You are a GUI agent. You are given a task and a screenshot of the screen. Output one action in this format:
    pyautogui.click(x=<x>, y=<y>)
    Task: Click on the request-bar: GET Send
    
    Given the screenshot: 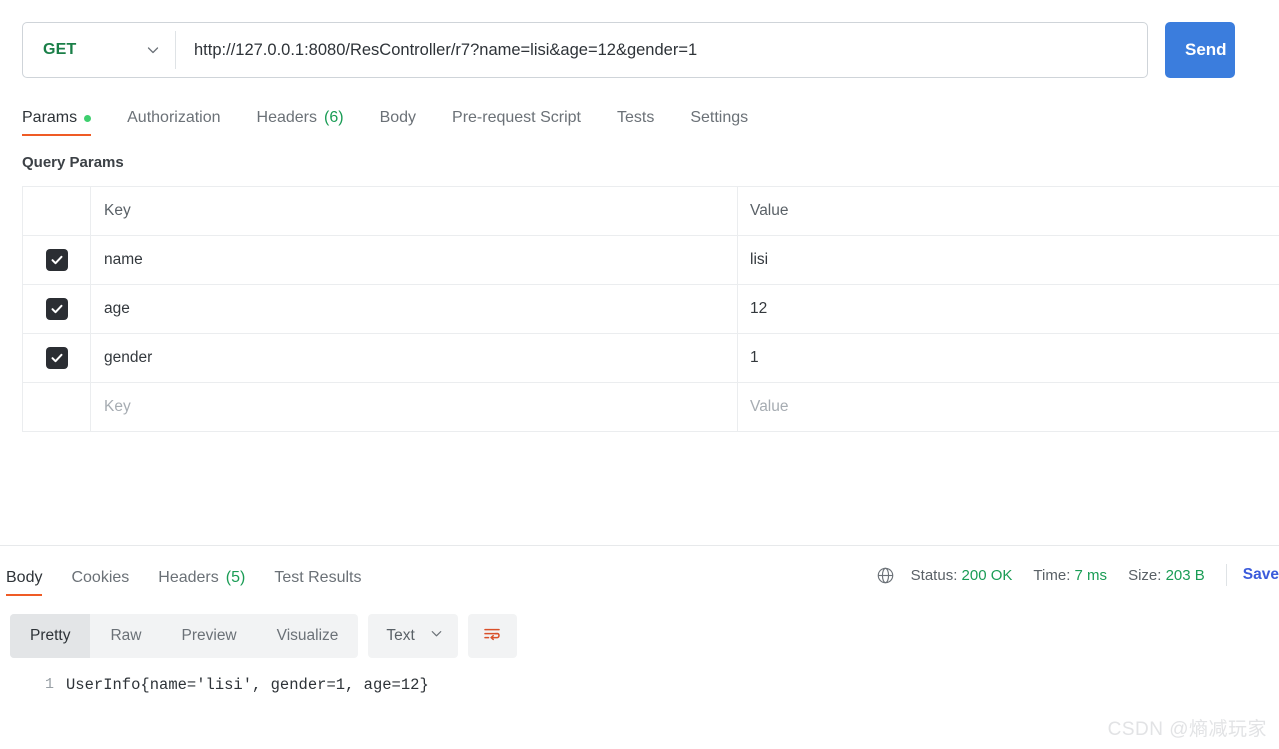 What is the action you would take?
    pyautogui.click(x=628, y=50)
    